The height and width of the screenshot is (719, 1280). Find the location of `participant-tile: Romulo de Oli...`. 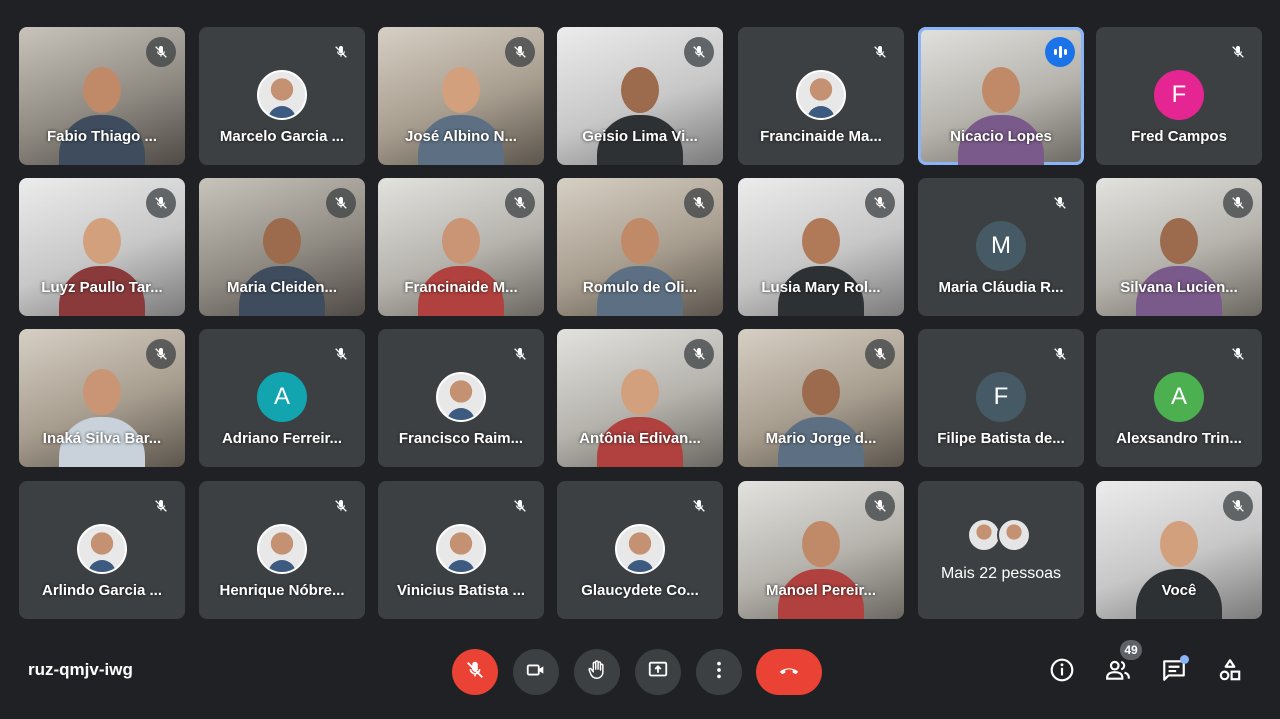

participant-tile: Romulo de Oli... is located at coordinates (640, 247).